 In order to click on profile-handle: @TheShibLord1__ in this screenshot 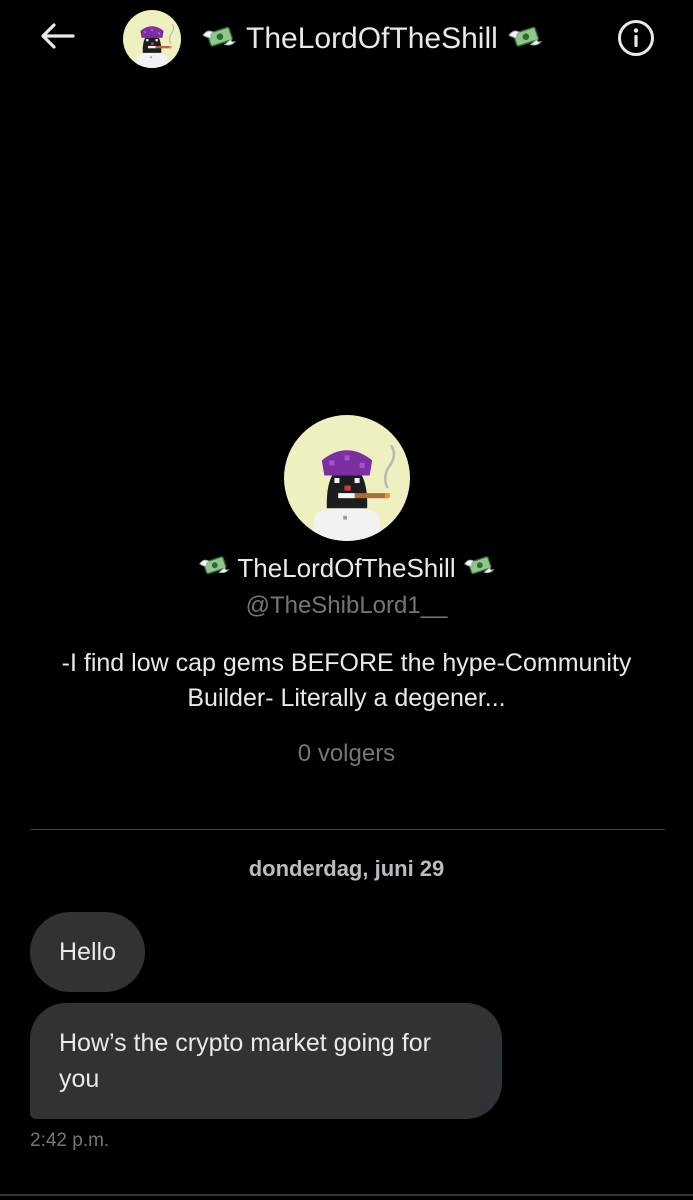, I will do `click(346, 605)`.